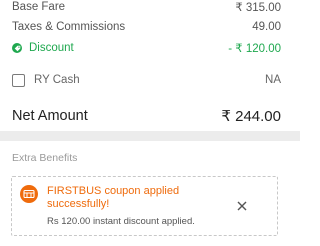 This screenshot has width=320, height=246. I want to click on net-amount-row: Net Amount ₹ 244.00, so click(146, 116).